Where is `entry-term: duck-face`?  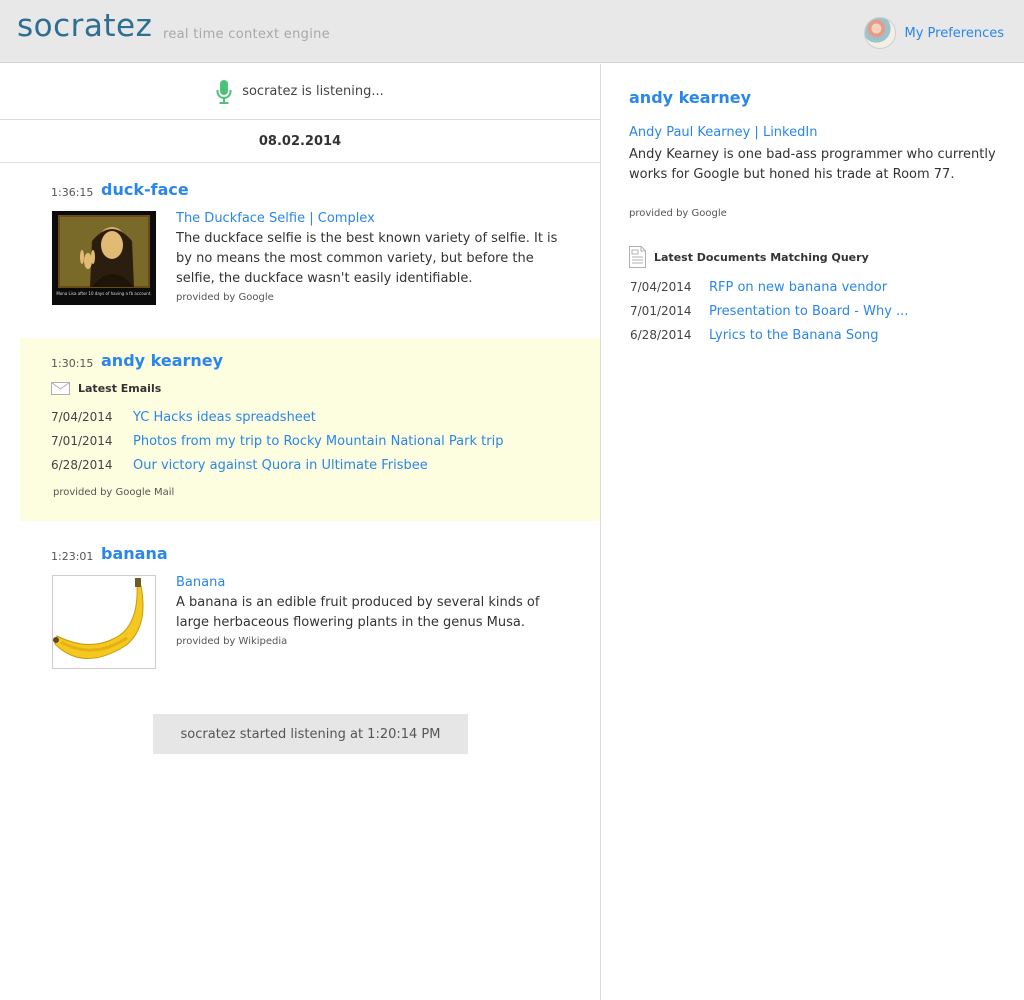
entry-term: duck-face is located at coordinates (145, 189).